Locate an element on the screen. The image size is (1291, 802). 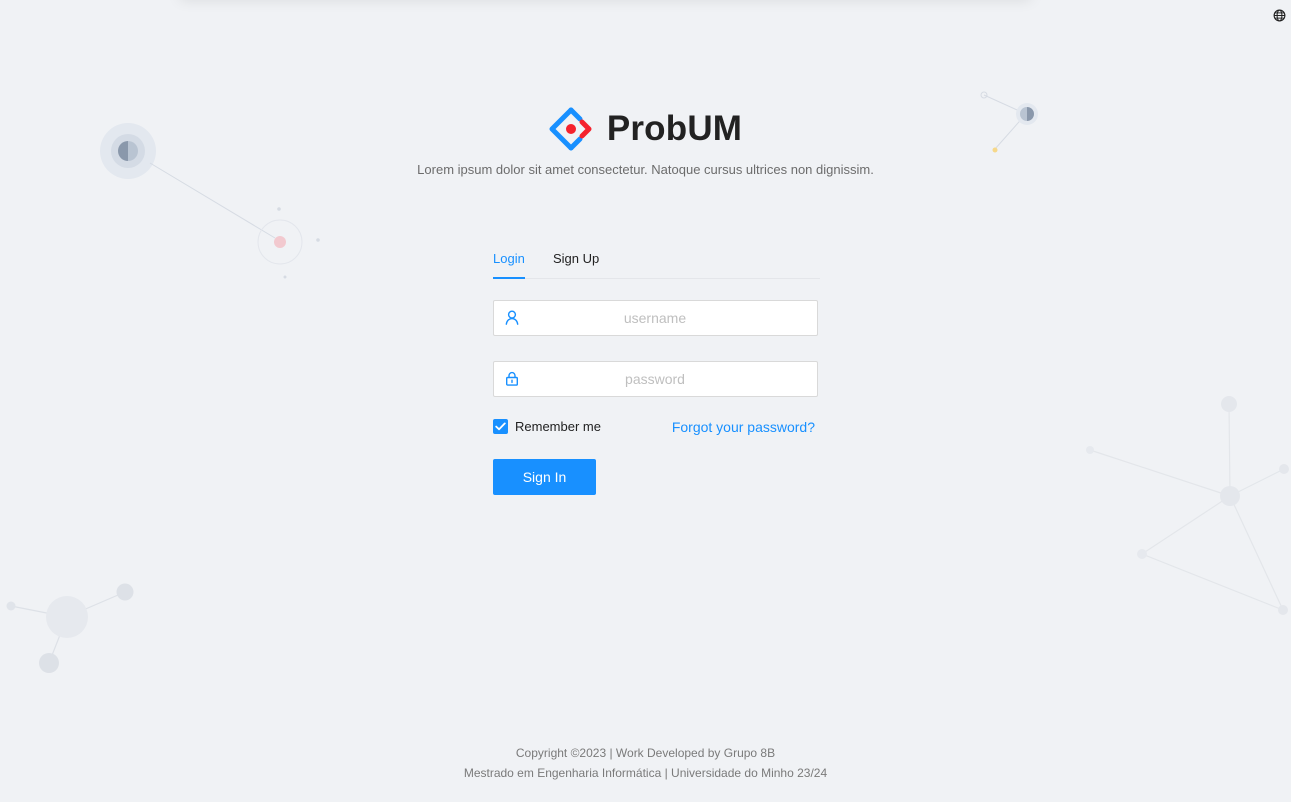
tab-bar: Login Sign Up is located at coordinates (656, 261).